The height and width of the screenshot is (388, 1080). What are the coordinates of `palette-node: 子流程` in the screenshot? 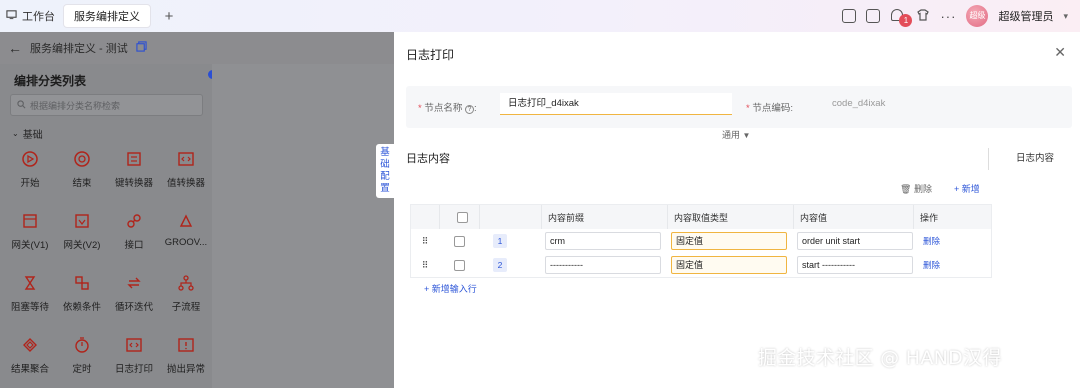 It's located at (186, 301).